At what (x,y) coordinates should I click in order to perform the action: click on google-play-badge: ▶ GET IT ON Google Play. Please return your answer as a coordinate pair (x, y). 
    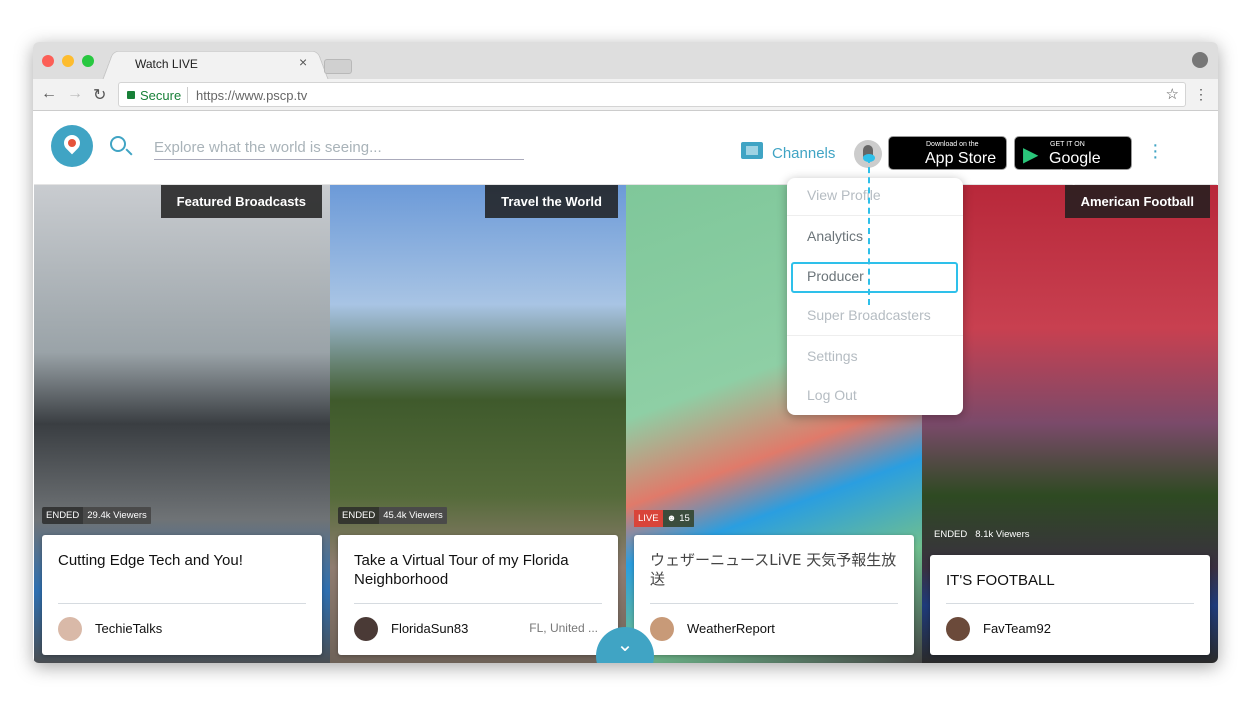
    Looking at the image, I should click on (1073, 160).